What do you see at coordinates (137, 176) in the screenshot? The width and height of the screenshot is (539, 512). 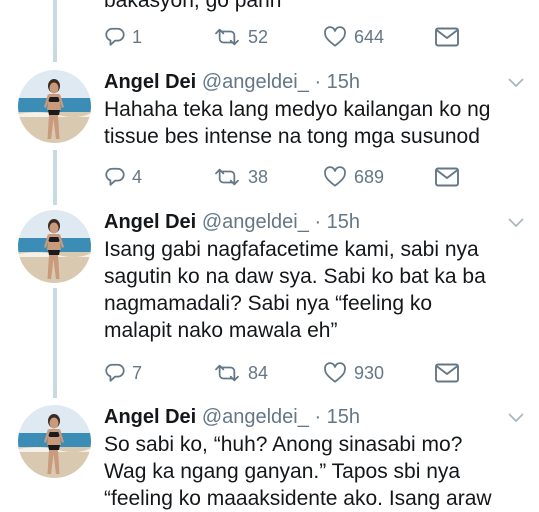 I see `reply-count: 4` at bounding box center [137, 176].